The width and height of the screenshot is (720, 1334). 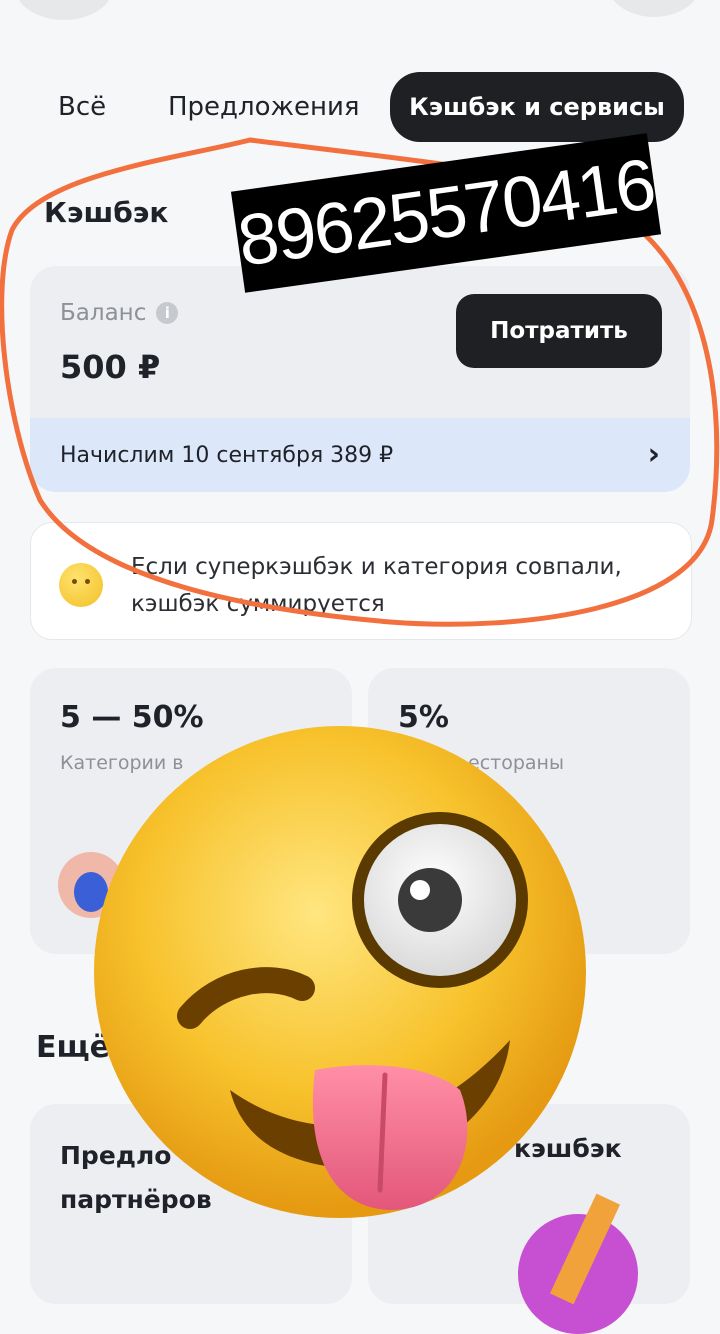 What do you see at coordinates (654, 8) in the screenshot?
I see `top-right-button` at bounding box center [654, 8].